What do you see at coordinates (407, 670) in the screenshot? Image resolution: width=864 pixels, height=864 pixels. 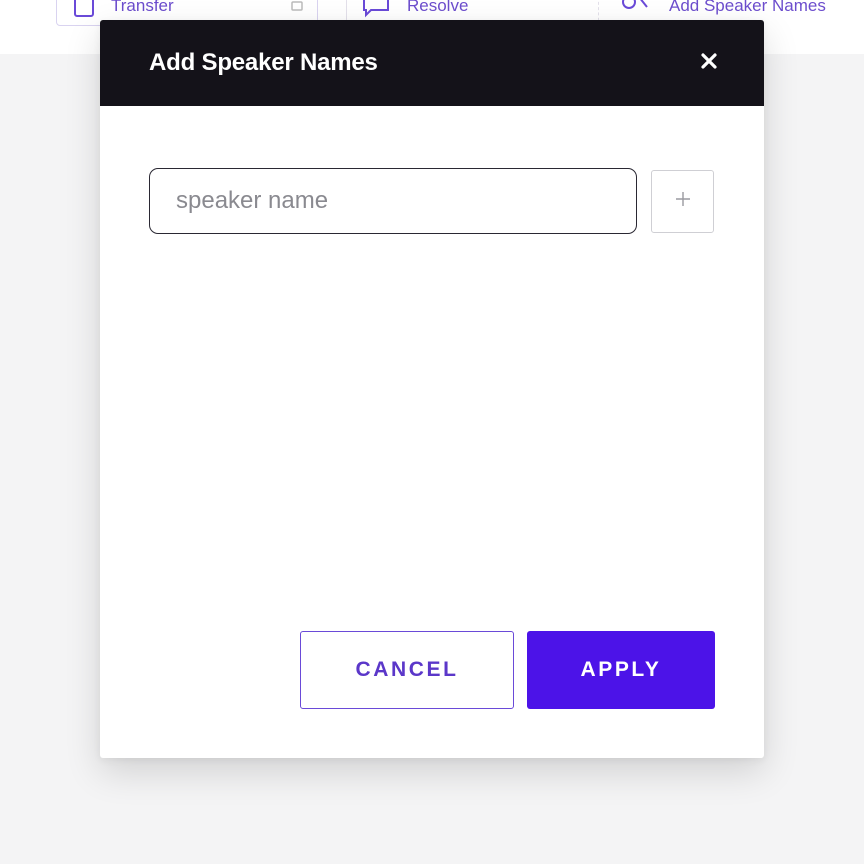 I see `cancel-button: CANCEL` at bounding box center [407, 670].